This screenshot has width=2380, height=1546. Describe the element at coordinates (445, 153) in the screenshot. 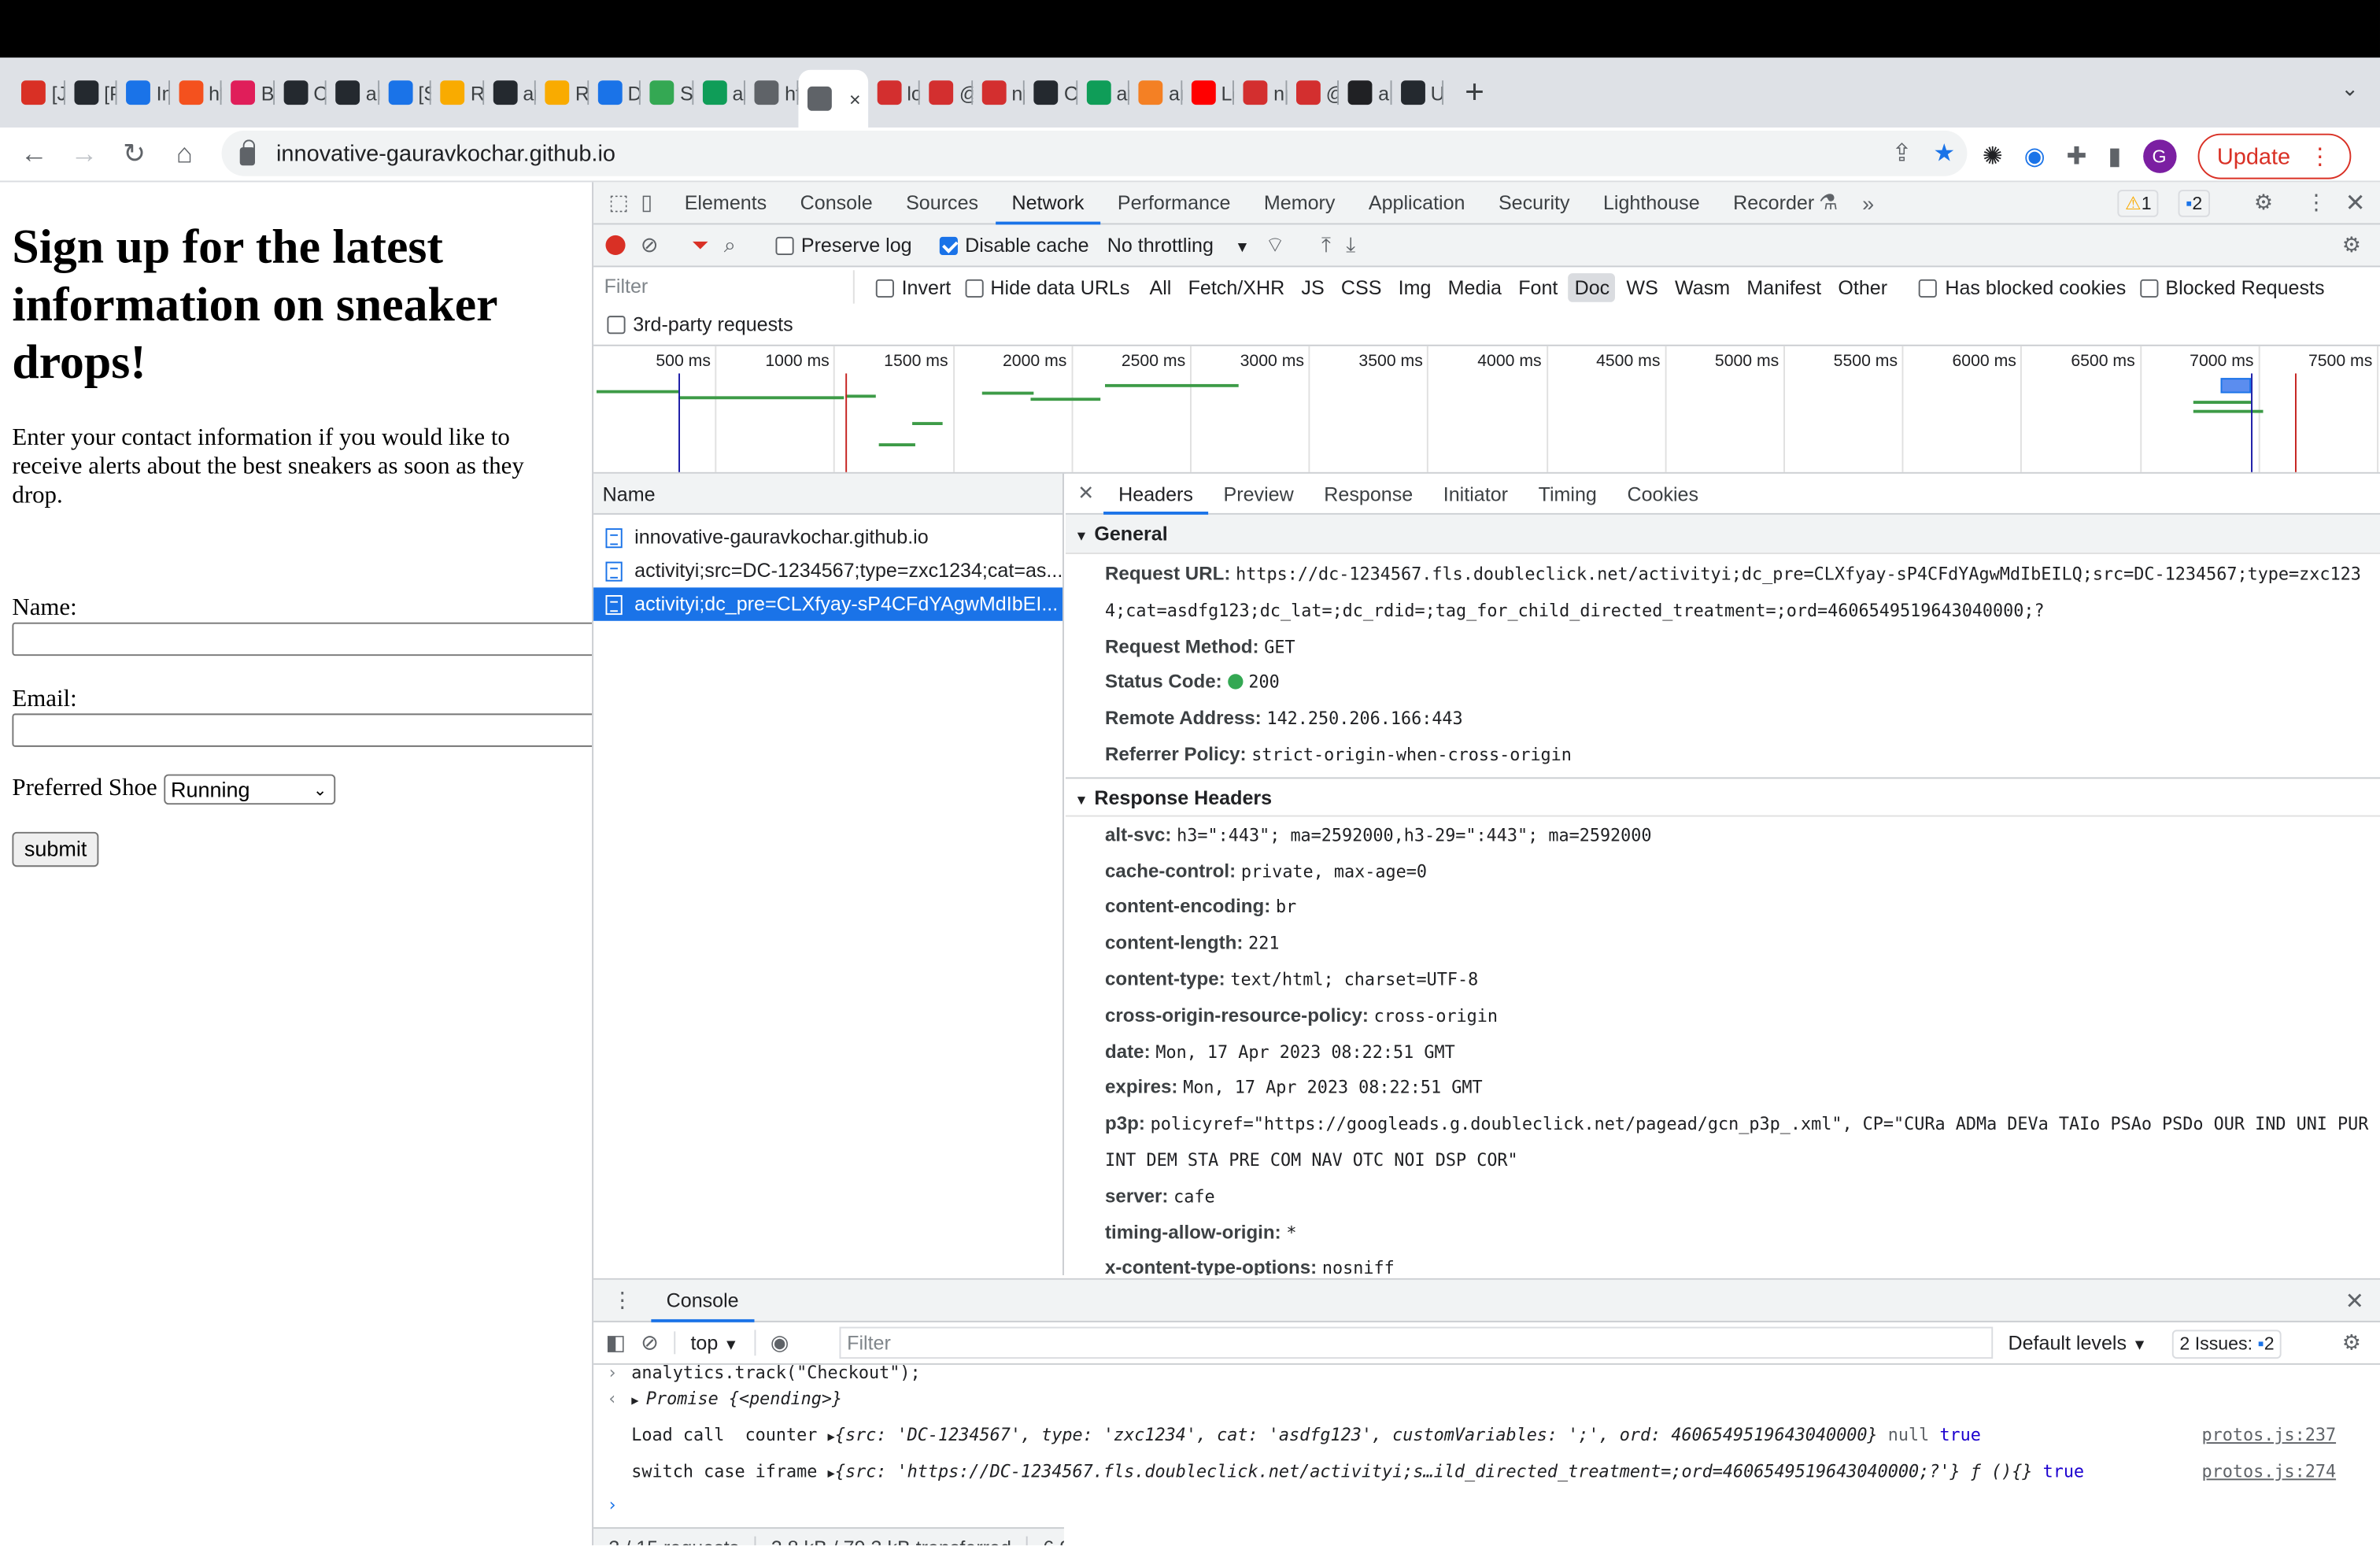

I see `url-text: innovative-gauravkochar.github.io` at that location.